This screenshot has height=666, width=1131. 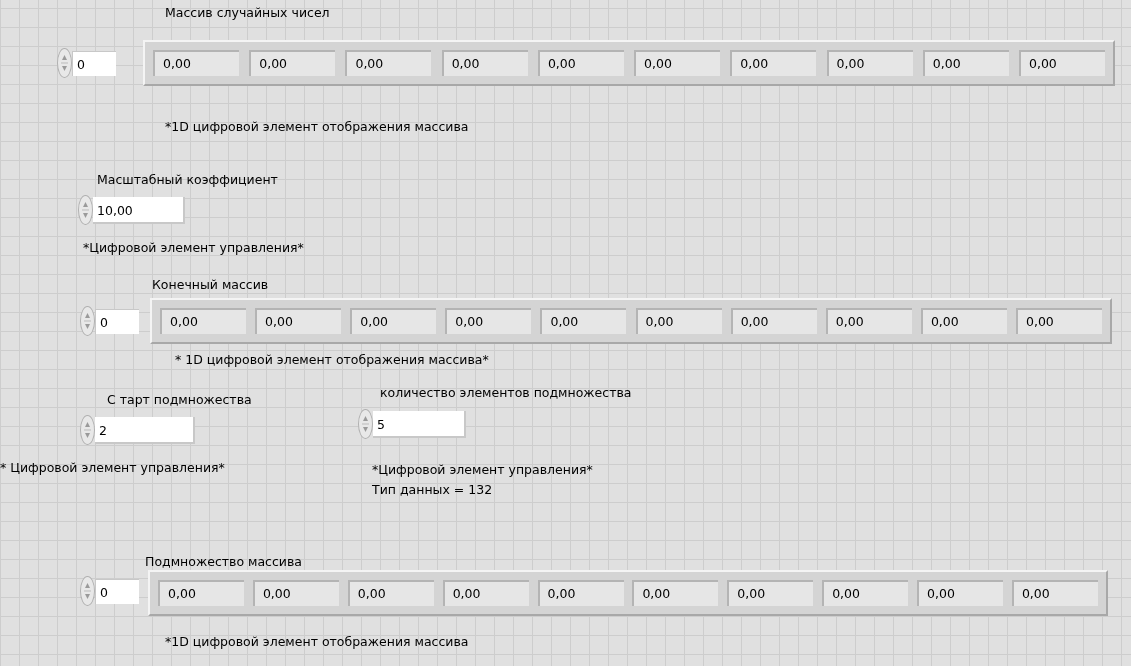 What do you see at coordinates (332, 360) in the screenshot?
I see `array-caption: * 1D цифровой элемент отображения массива*` at bounding box center [332, 360].